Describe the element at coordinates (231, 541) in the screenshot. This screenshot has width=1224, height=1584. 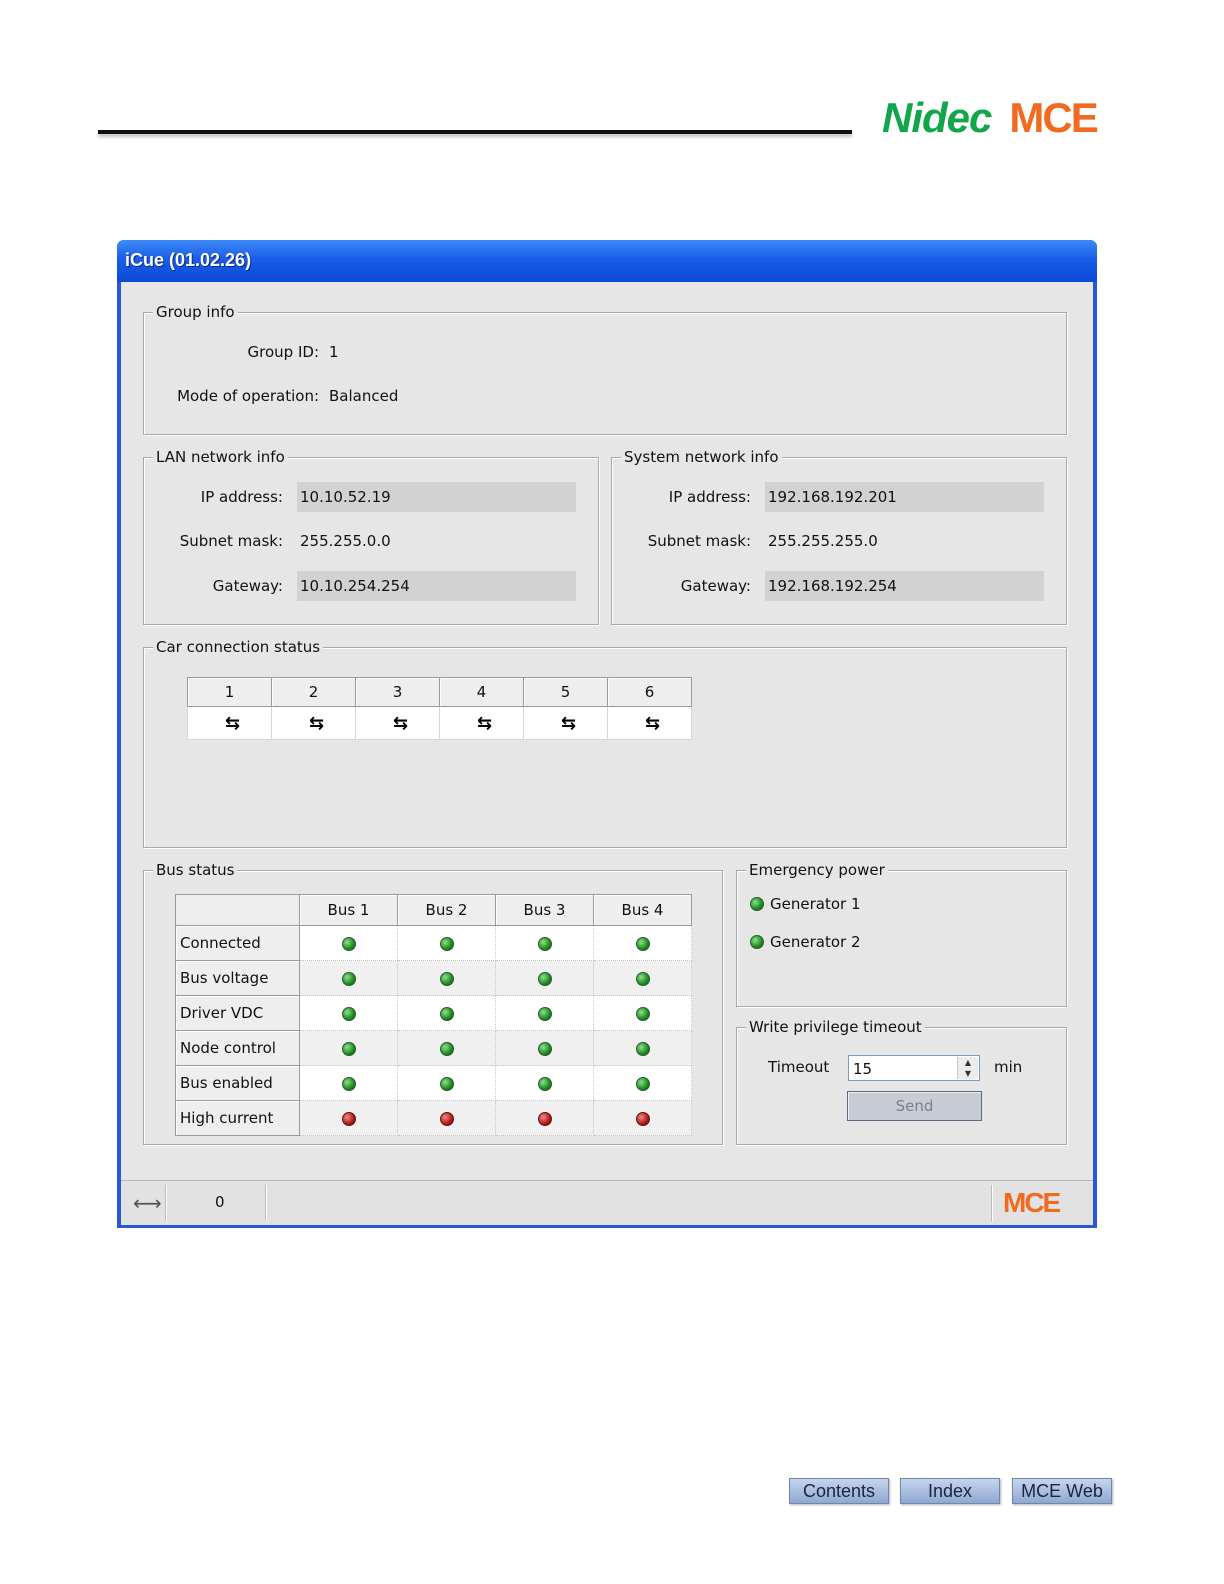
I see `lan-subnet-label: Subnet mask:` at that location.